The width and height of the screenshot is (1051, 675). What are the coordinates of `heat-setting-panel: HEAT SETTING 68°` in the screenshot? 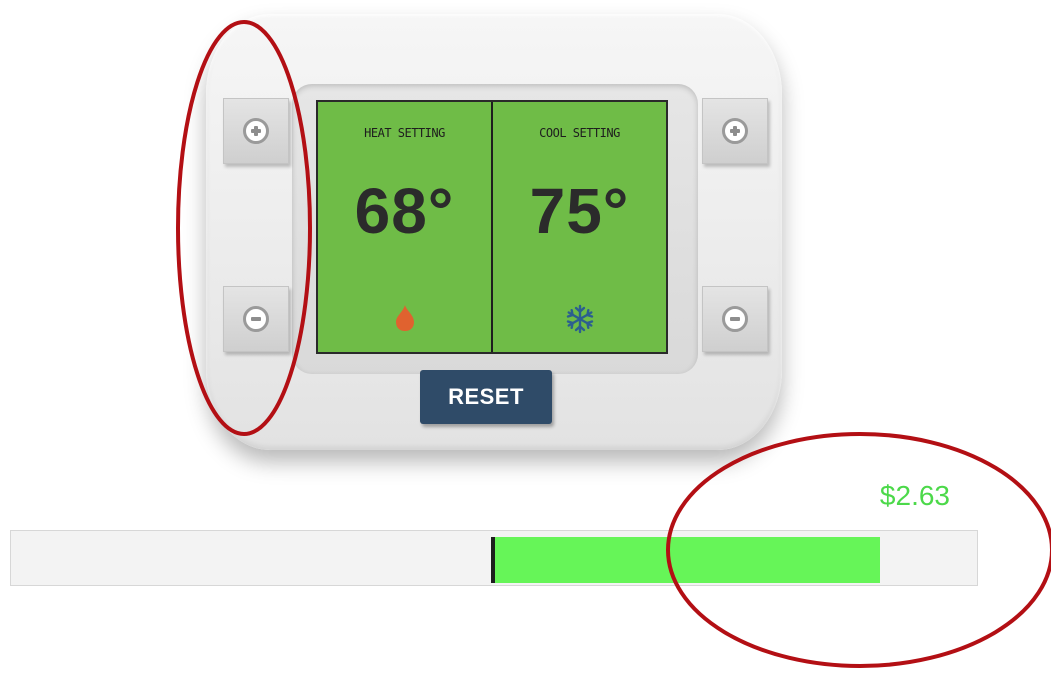 It's located at (405, 227).